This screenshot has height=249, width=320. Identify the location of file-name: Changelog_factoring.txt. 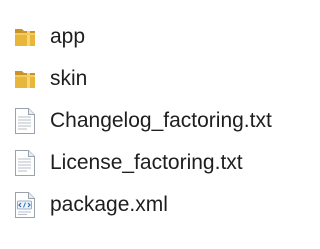
(161, 120).